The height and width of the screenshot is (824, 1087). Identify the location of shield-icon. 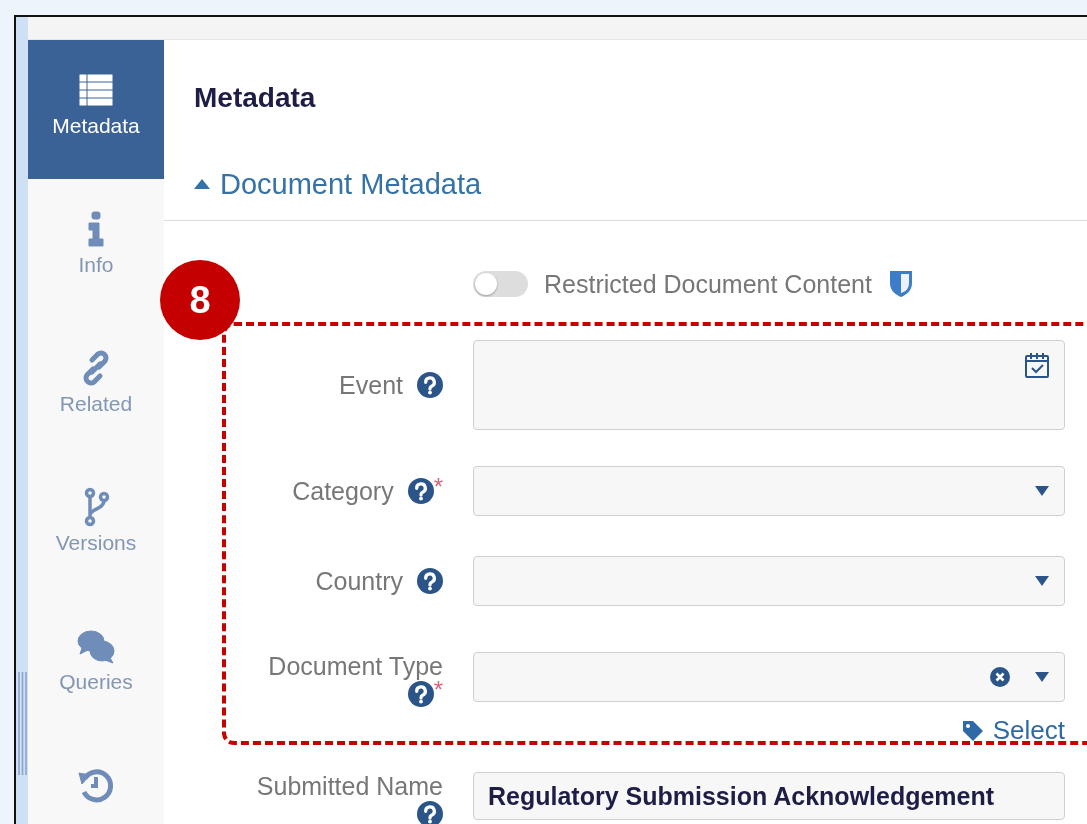
(900, 284).